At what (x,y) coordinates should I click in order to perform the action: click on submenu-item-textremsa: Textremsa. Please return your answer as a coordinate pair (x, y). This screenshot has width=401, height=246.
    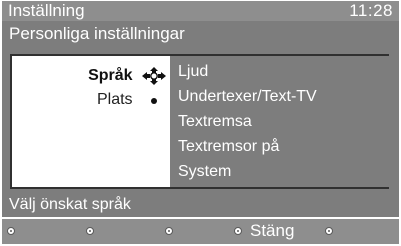
    Looking at the image, I should click on (215, 122).